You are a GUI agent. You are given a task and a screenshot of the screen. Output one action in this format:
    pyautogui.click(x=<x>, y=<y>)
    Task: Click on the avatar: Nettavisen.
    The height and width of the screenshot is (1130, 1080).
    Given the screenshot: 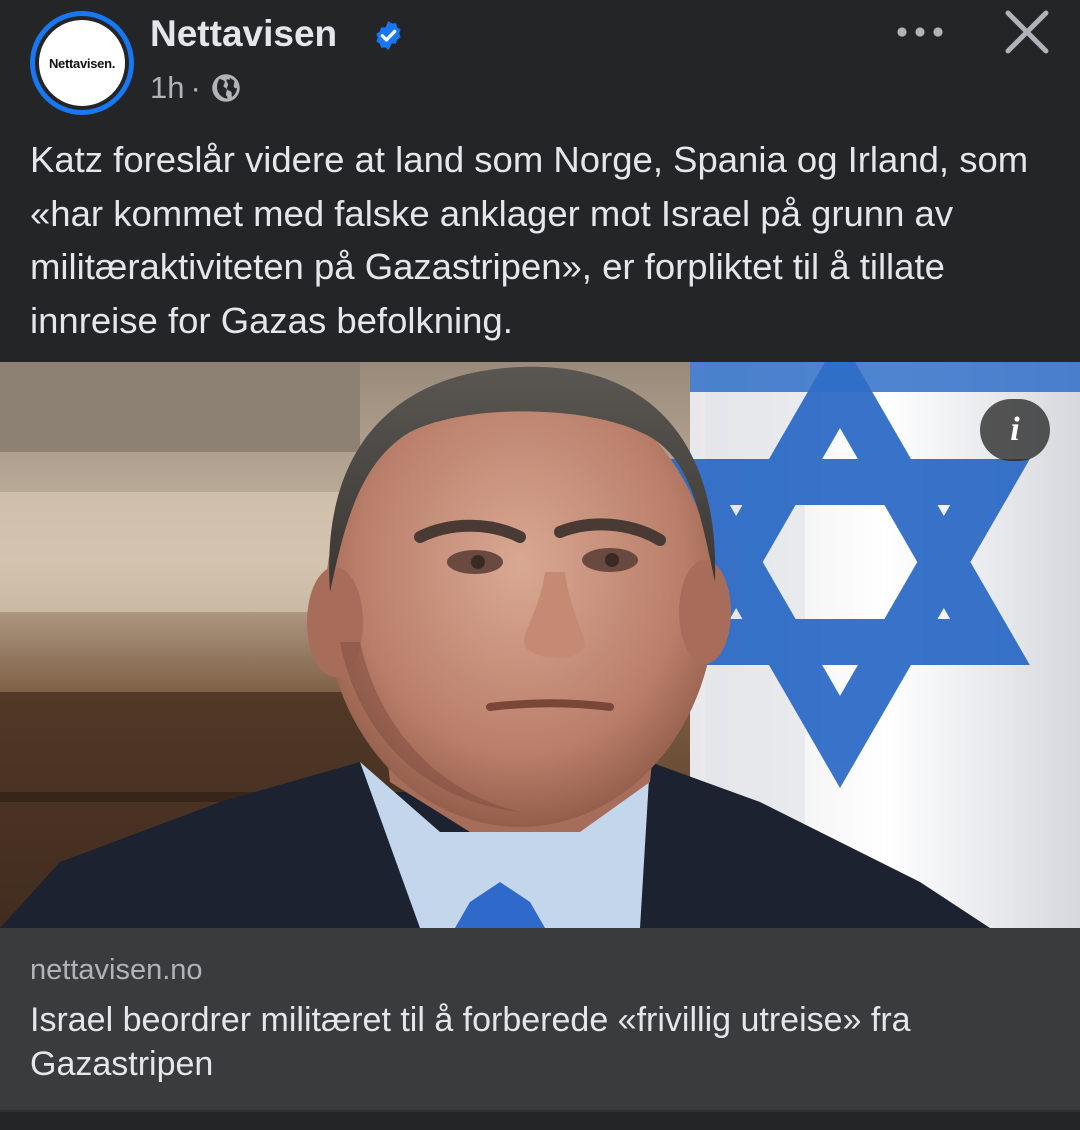 What is the action you would take?
    pyautogui.click(x=82, y=63)
    